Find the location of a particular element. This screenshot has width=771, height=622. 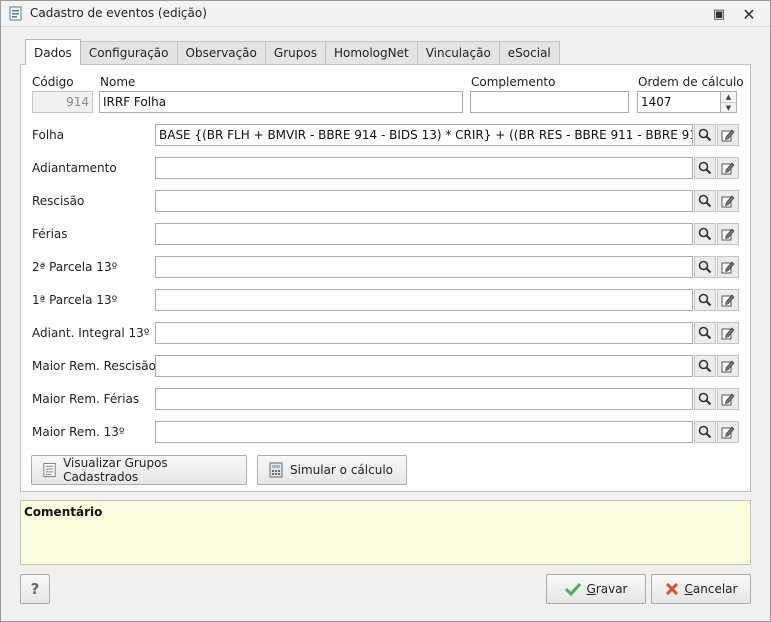

row-label: Férias is located at coordinates (50, 234).